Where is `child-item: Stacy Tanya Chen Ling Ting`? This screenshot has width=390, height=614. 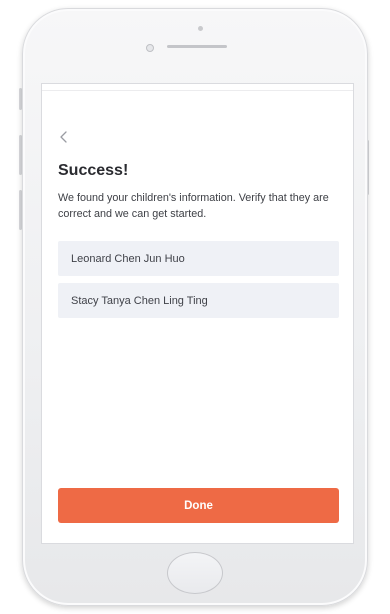 child-item: Stacy Tanya Chen Ling Ting is located at coordinates (198, 300).